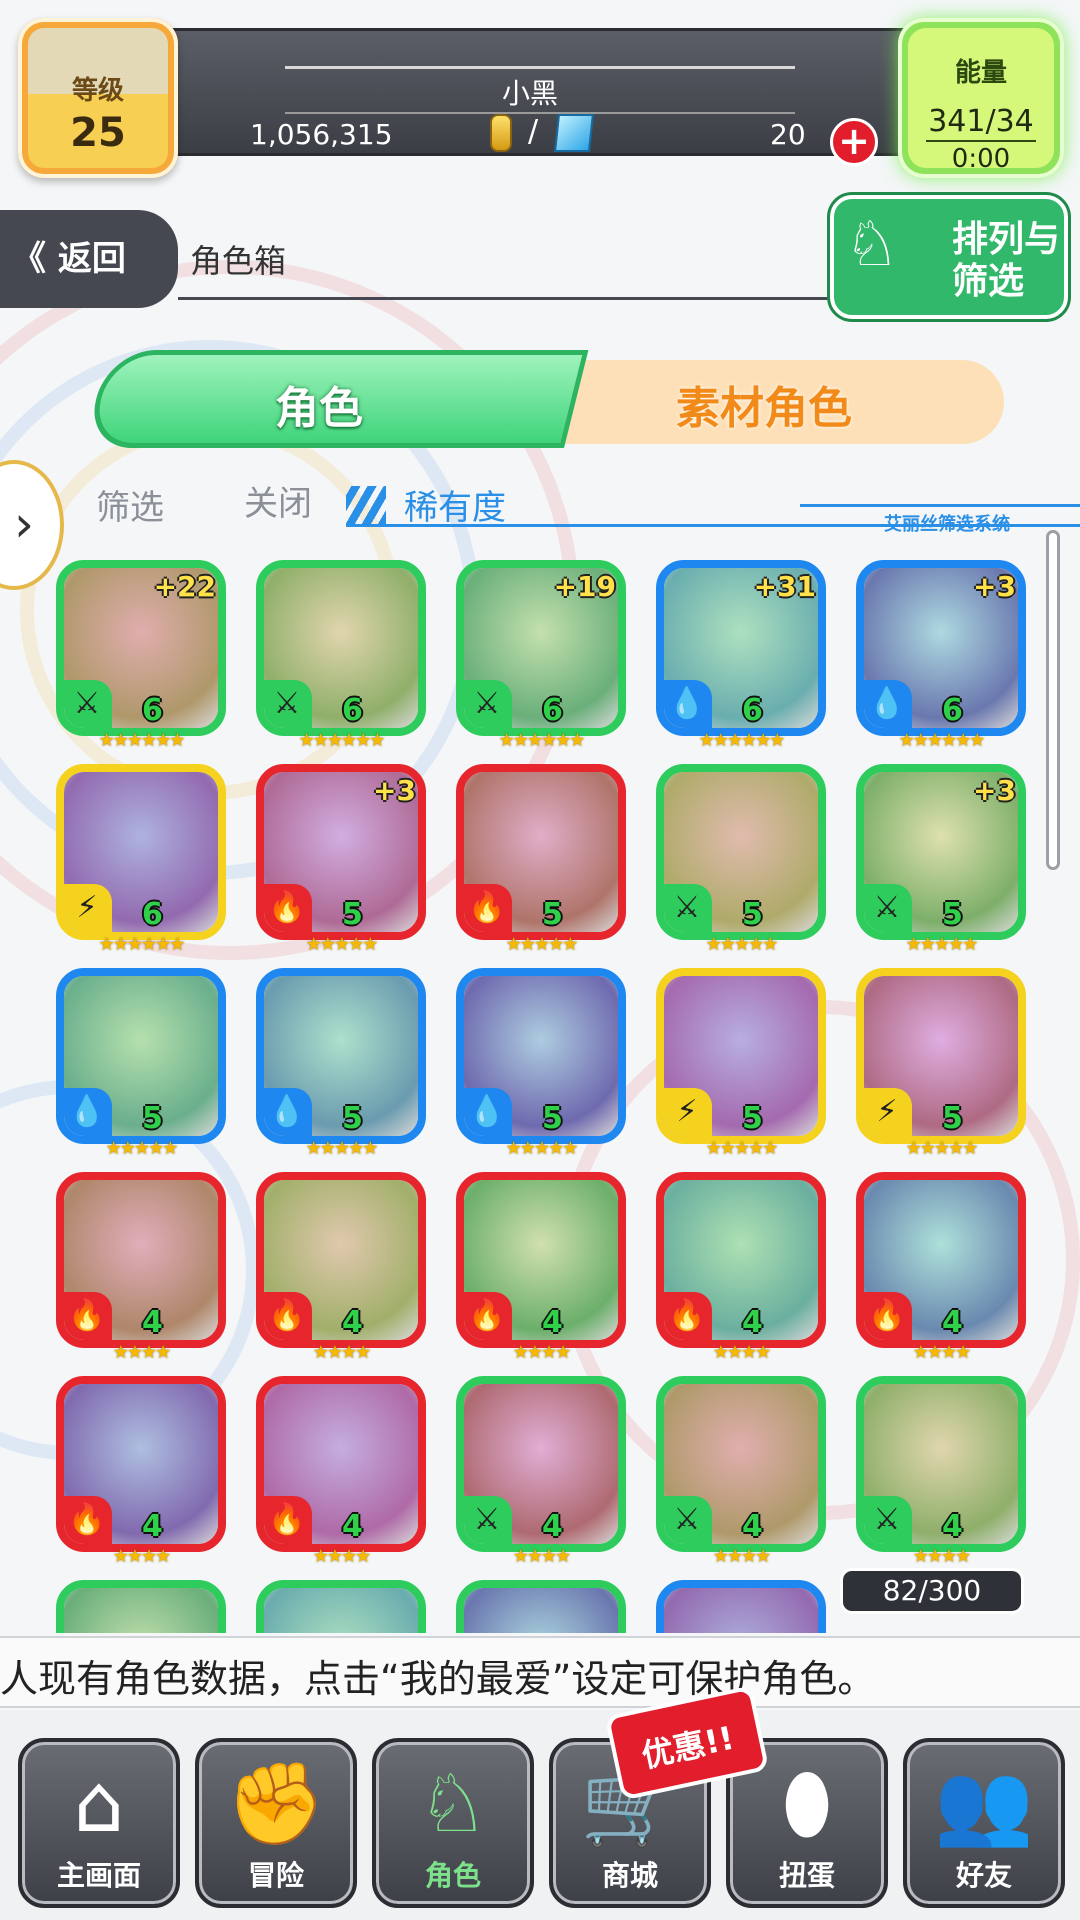 This screenshot has width=1080, height=1920. What do you see at coordinates (981, 98) in the screenshot?
I see `energy-box: 能量 341/34 0:00` at bounding box center [981, 98].